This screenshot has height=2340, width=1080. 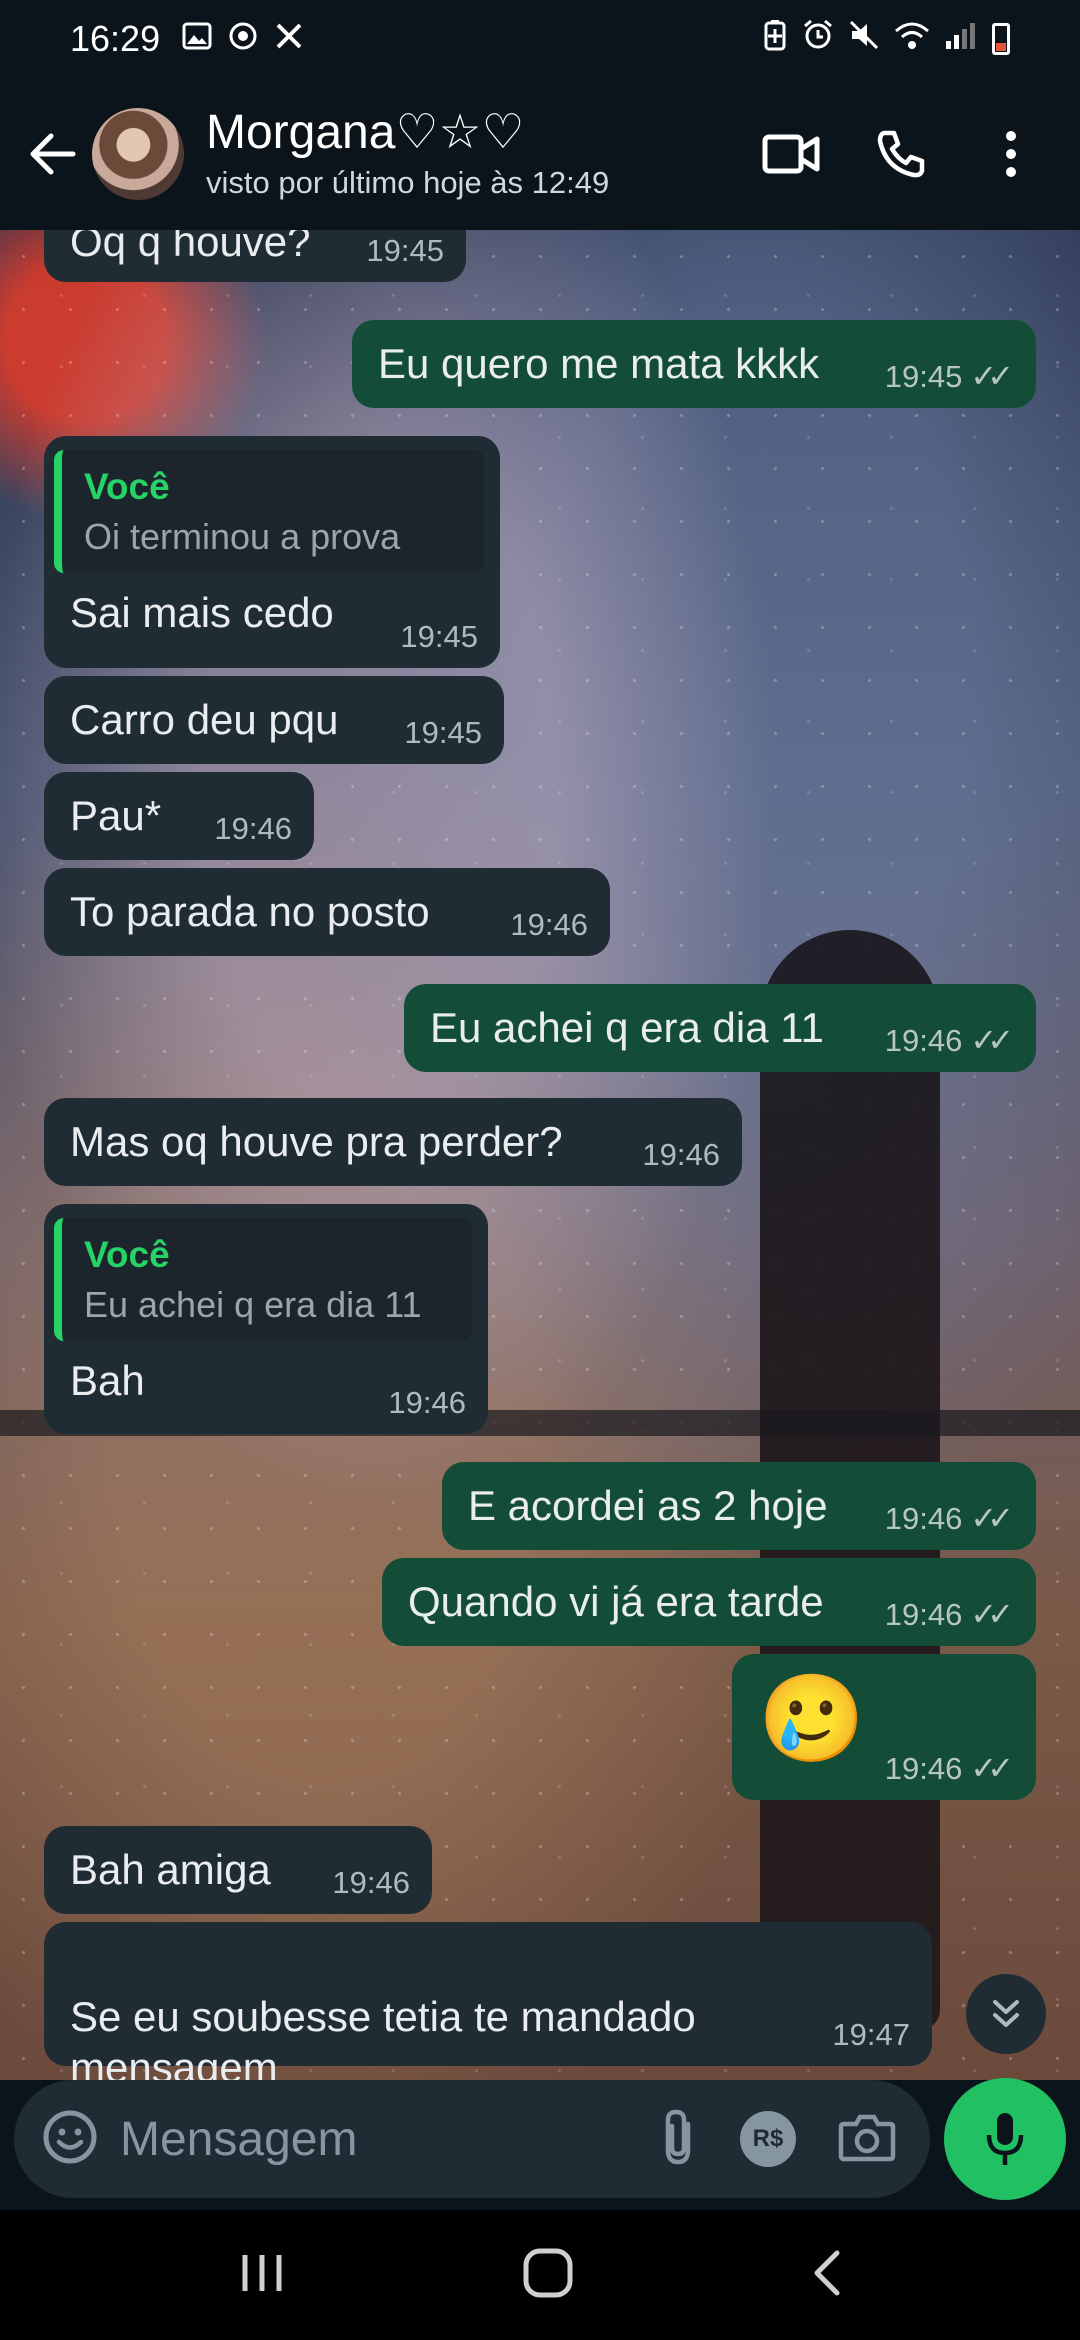 I want to click on message-incoming: Carro deu pqu 19:45, so click(x=274, y=720).